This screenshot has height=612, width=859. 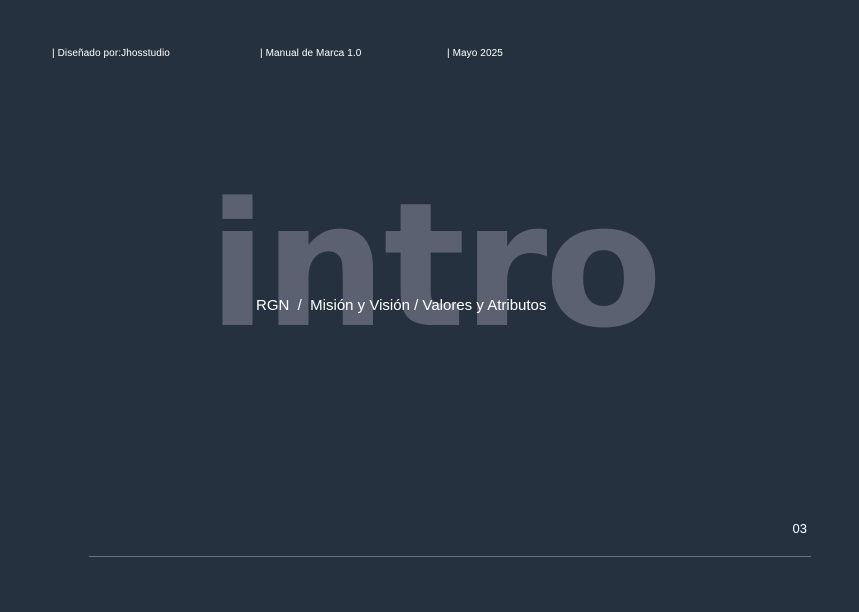 What do you see at coordinates (111, 53) in the screenshot?
I see `header-designer-credit: | Diseñado por:Jhosstudio` at bounding box center [111, 53].